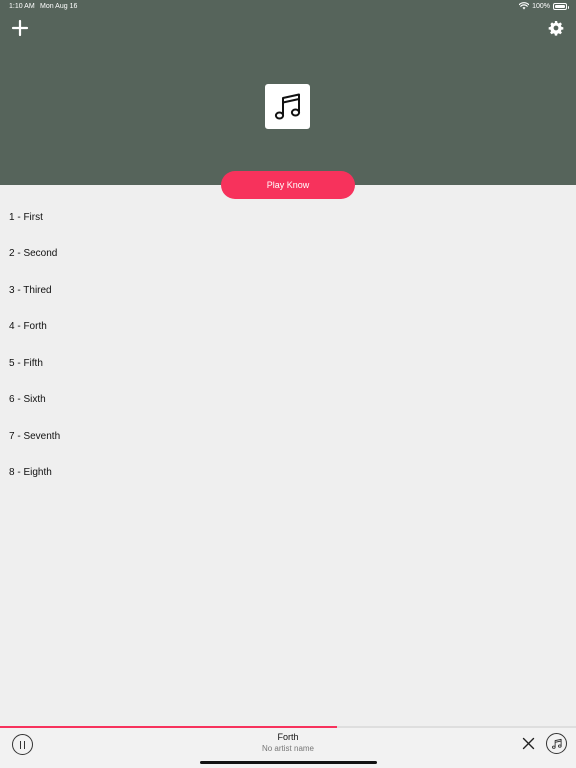  Describe the element at coordinates (20, 28) in the screenshot. I see `plus-icon` at that location.